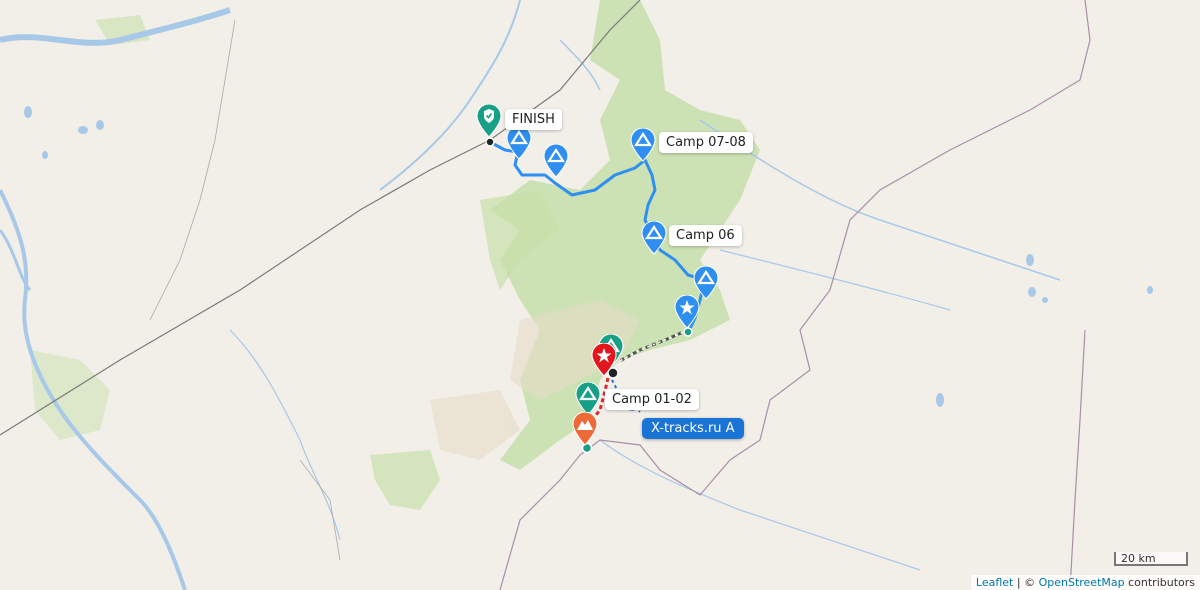 Image resolution: width=1200 pixels, height=590 pixels. I want to click on scale-bar: 20 km, so click(1151, 559).